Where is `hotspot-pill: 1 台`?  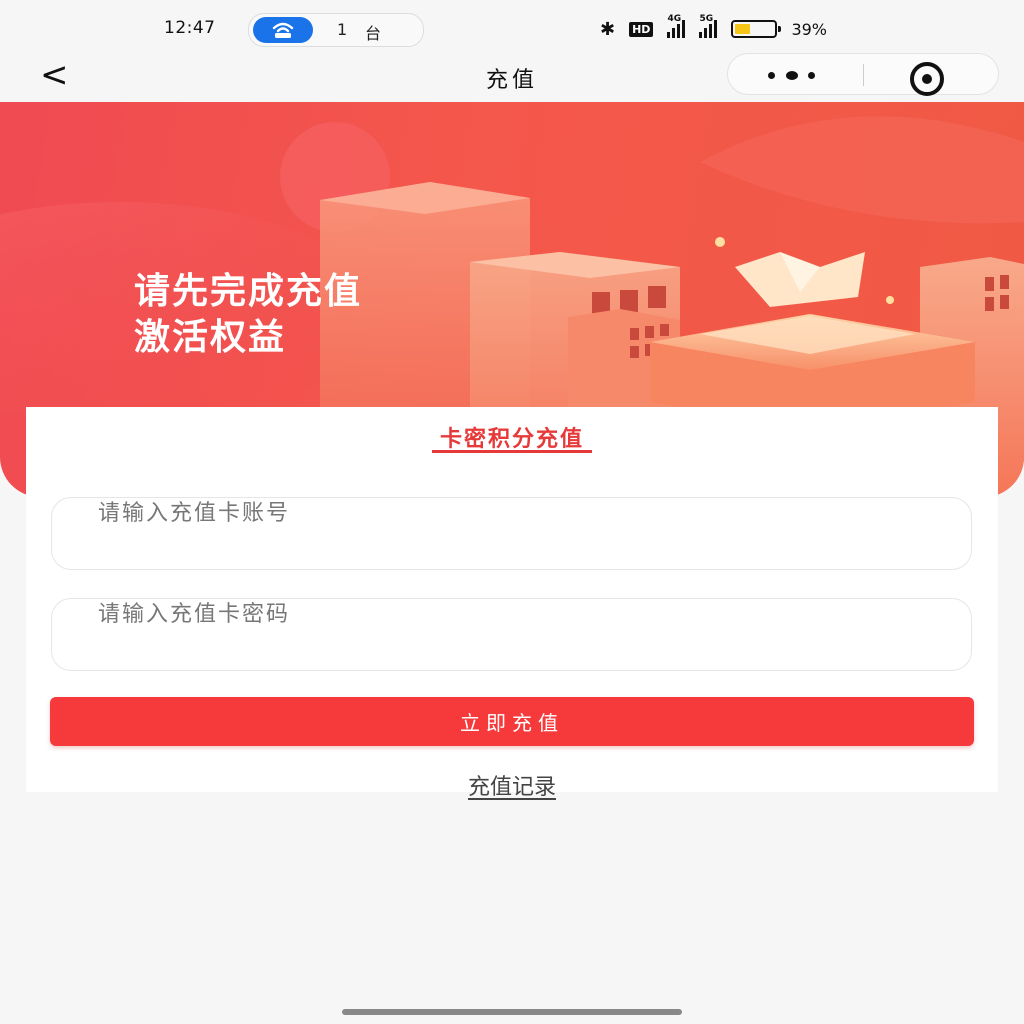 hotspot-pill: 1 台 is located at coordinates (336, 30).